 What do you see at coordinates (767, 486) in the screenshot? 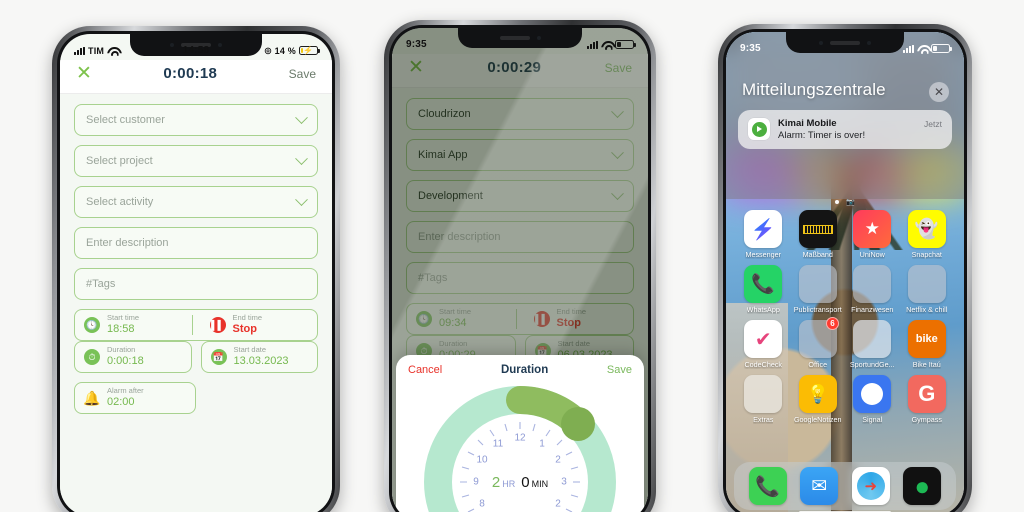
I see `phone-icon: 📞` at bounding box center [767, 486].